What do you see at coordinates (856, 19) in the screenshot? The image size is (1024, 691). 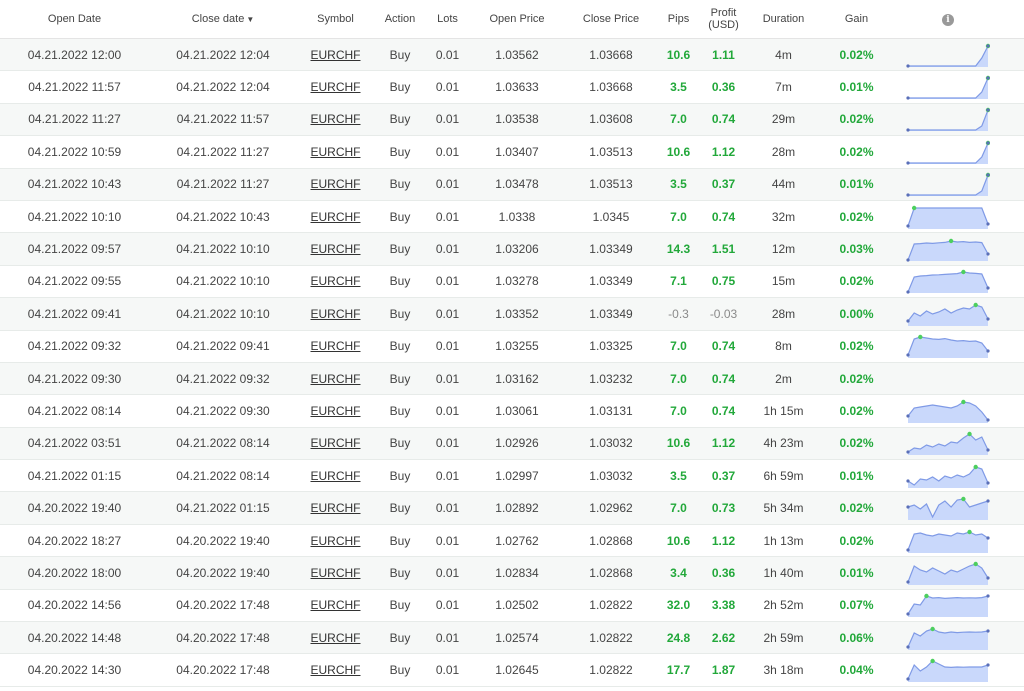 I see `header-gain: Gain` at bounding box center [856, 19].